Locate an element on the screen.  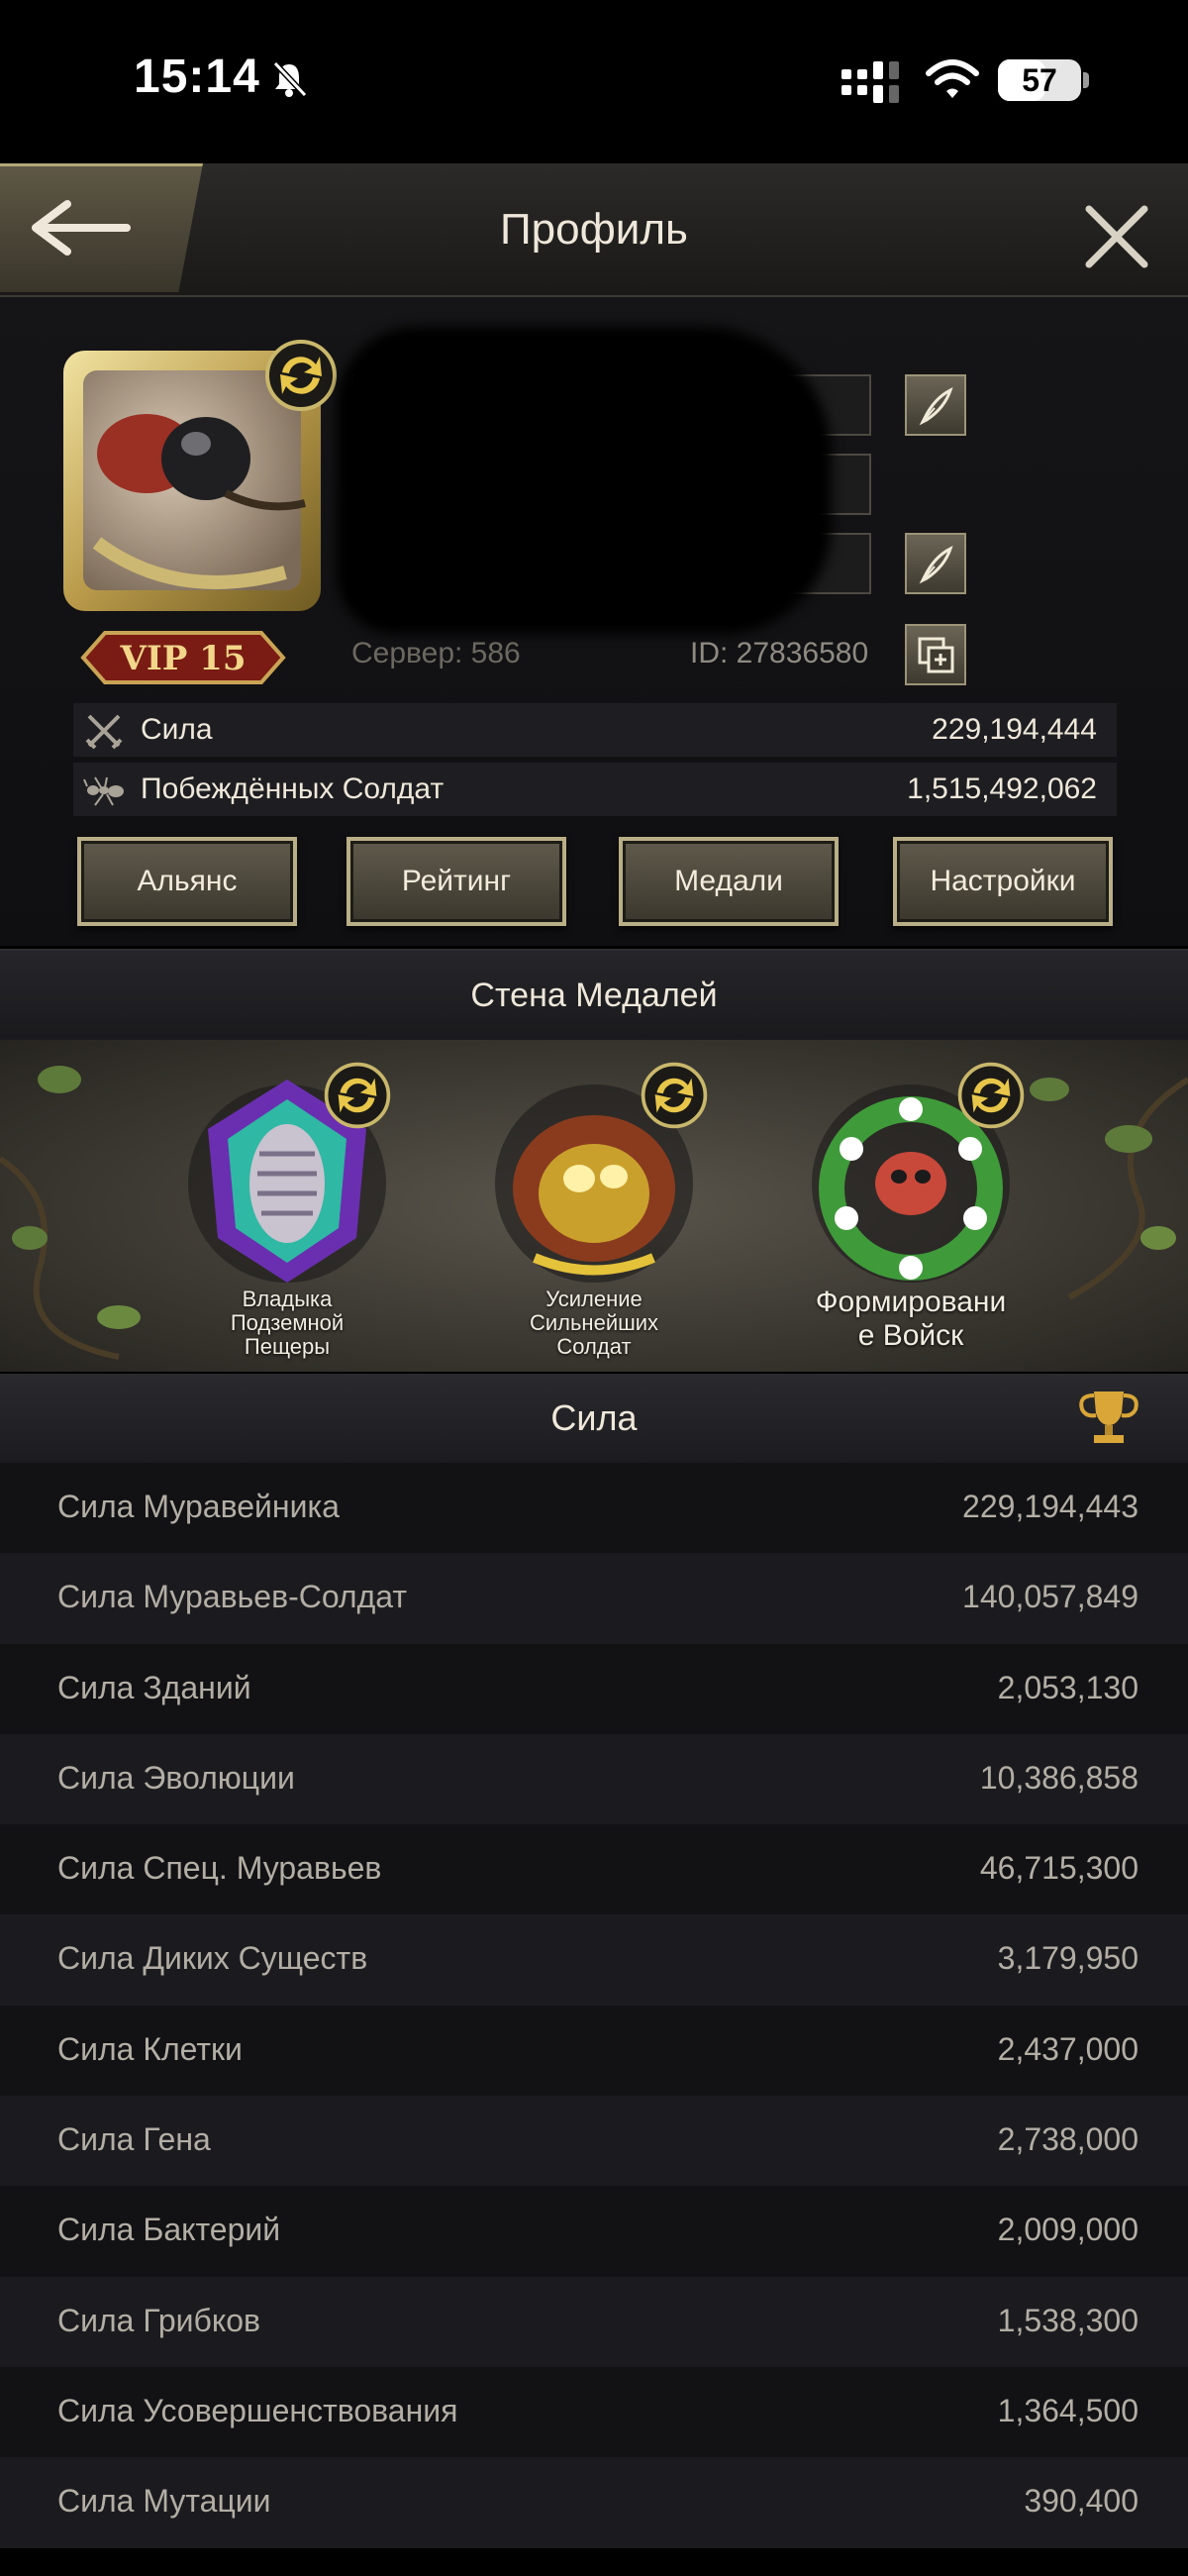
battery-indicator: 57 is located at coordinates (1039, 80).